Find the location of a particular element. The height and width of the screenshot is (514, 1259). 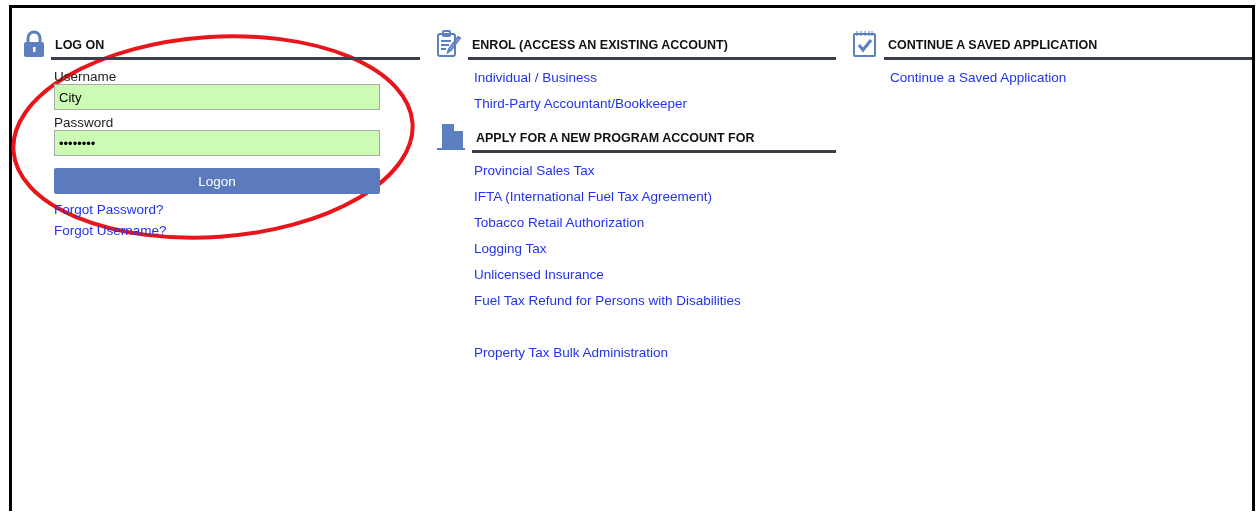

checkbox-tick-icon is located at coordinates (865, 44).